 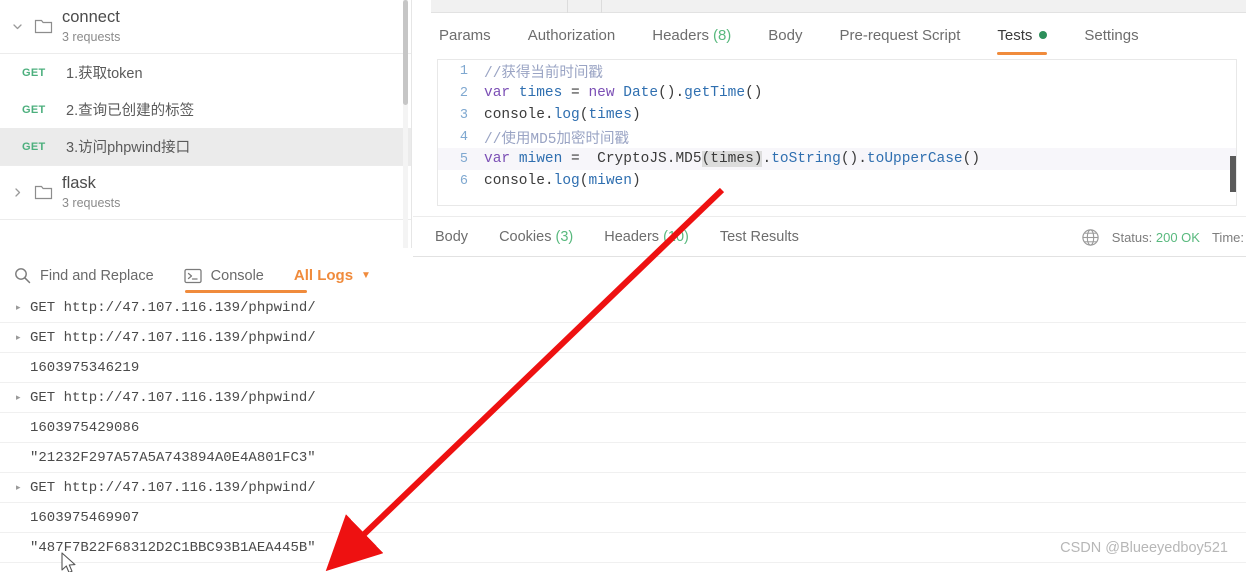 I want to click on tests-active-dot-icon, so click(x=1043, y=35).